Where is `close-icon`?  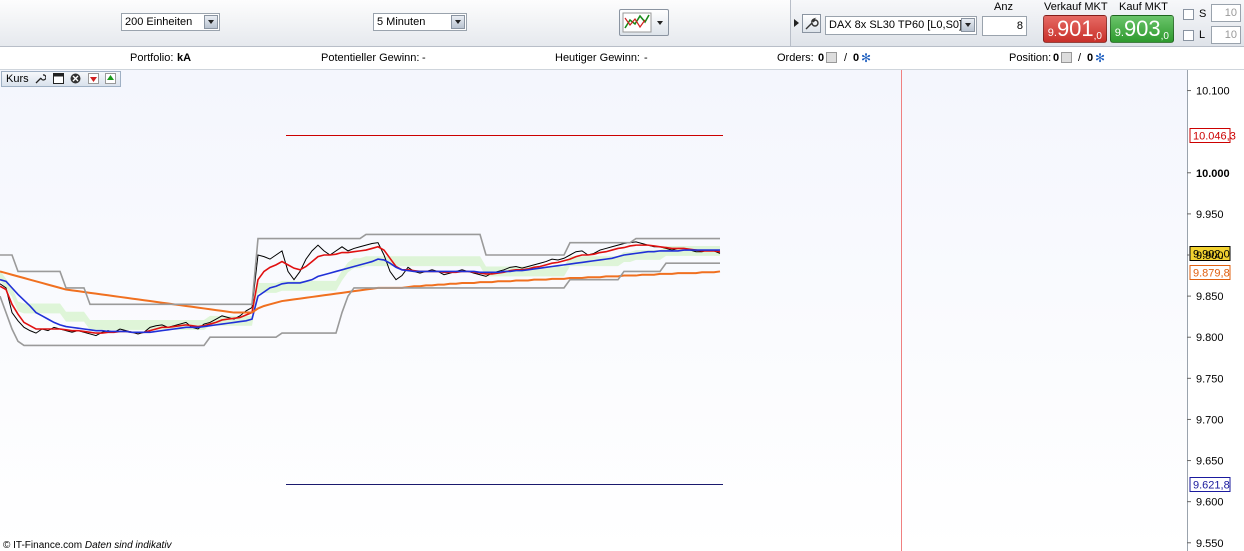 close-icon is located at coordinates (75, 78).